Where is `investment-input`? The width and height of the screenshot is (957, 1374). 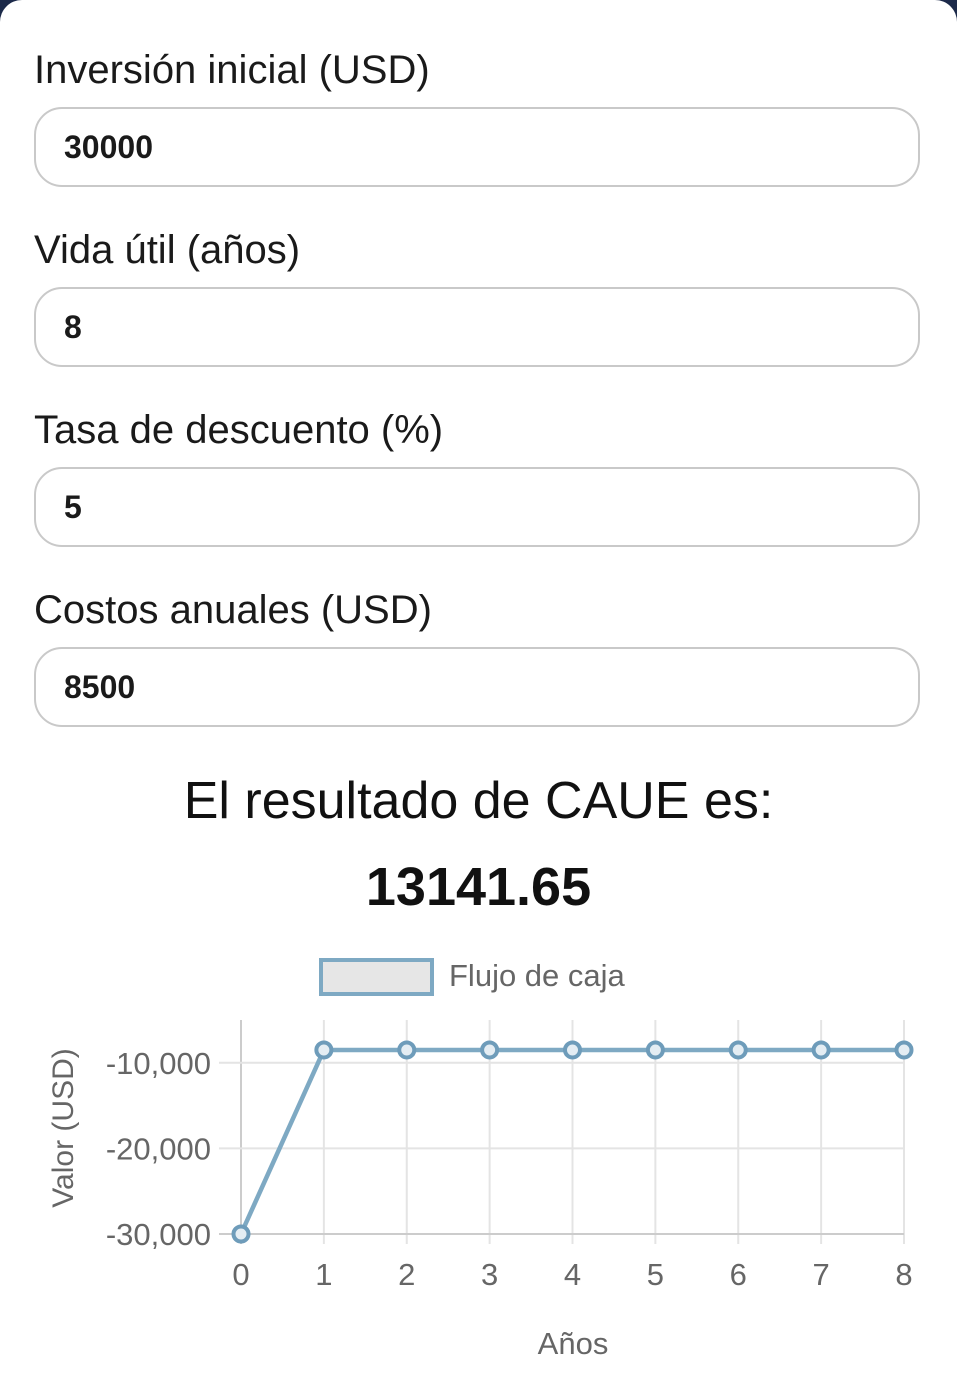
investment-input is located at coordinates (477, 147).